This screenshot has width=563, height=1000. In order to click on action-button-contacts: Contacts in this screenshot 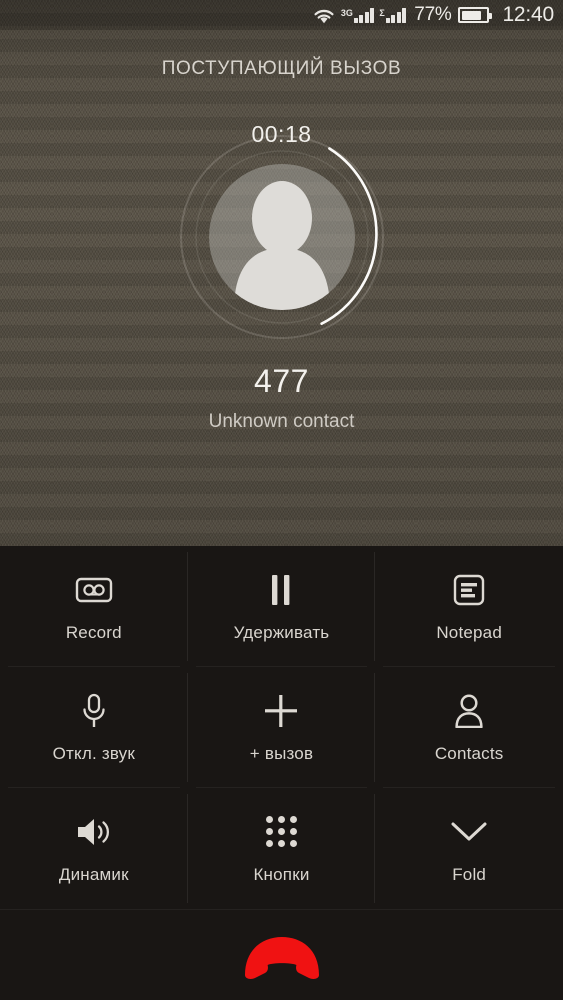, I will do `click(469, 727)`.